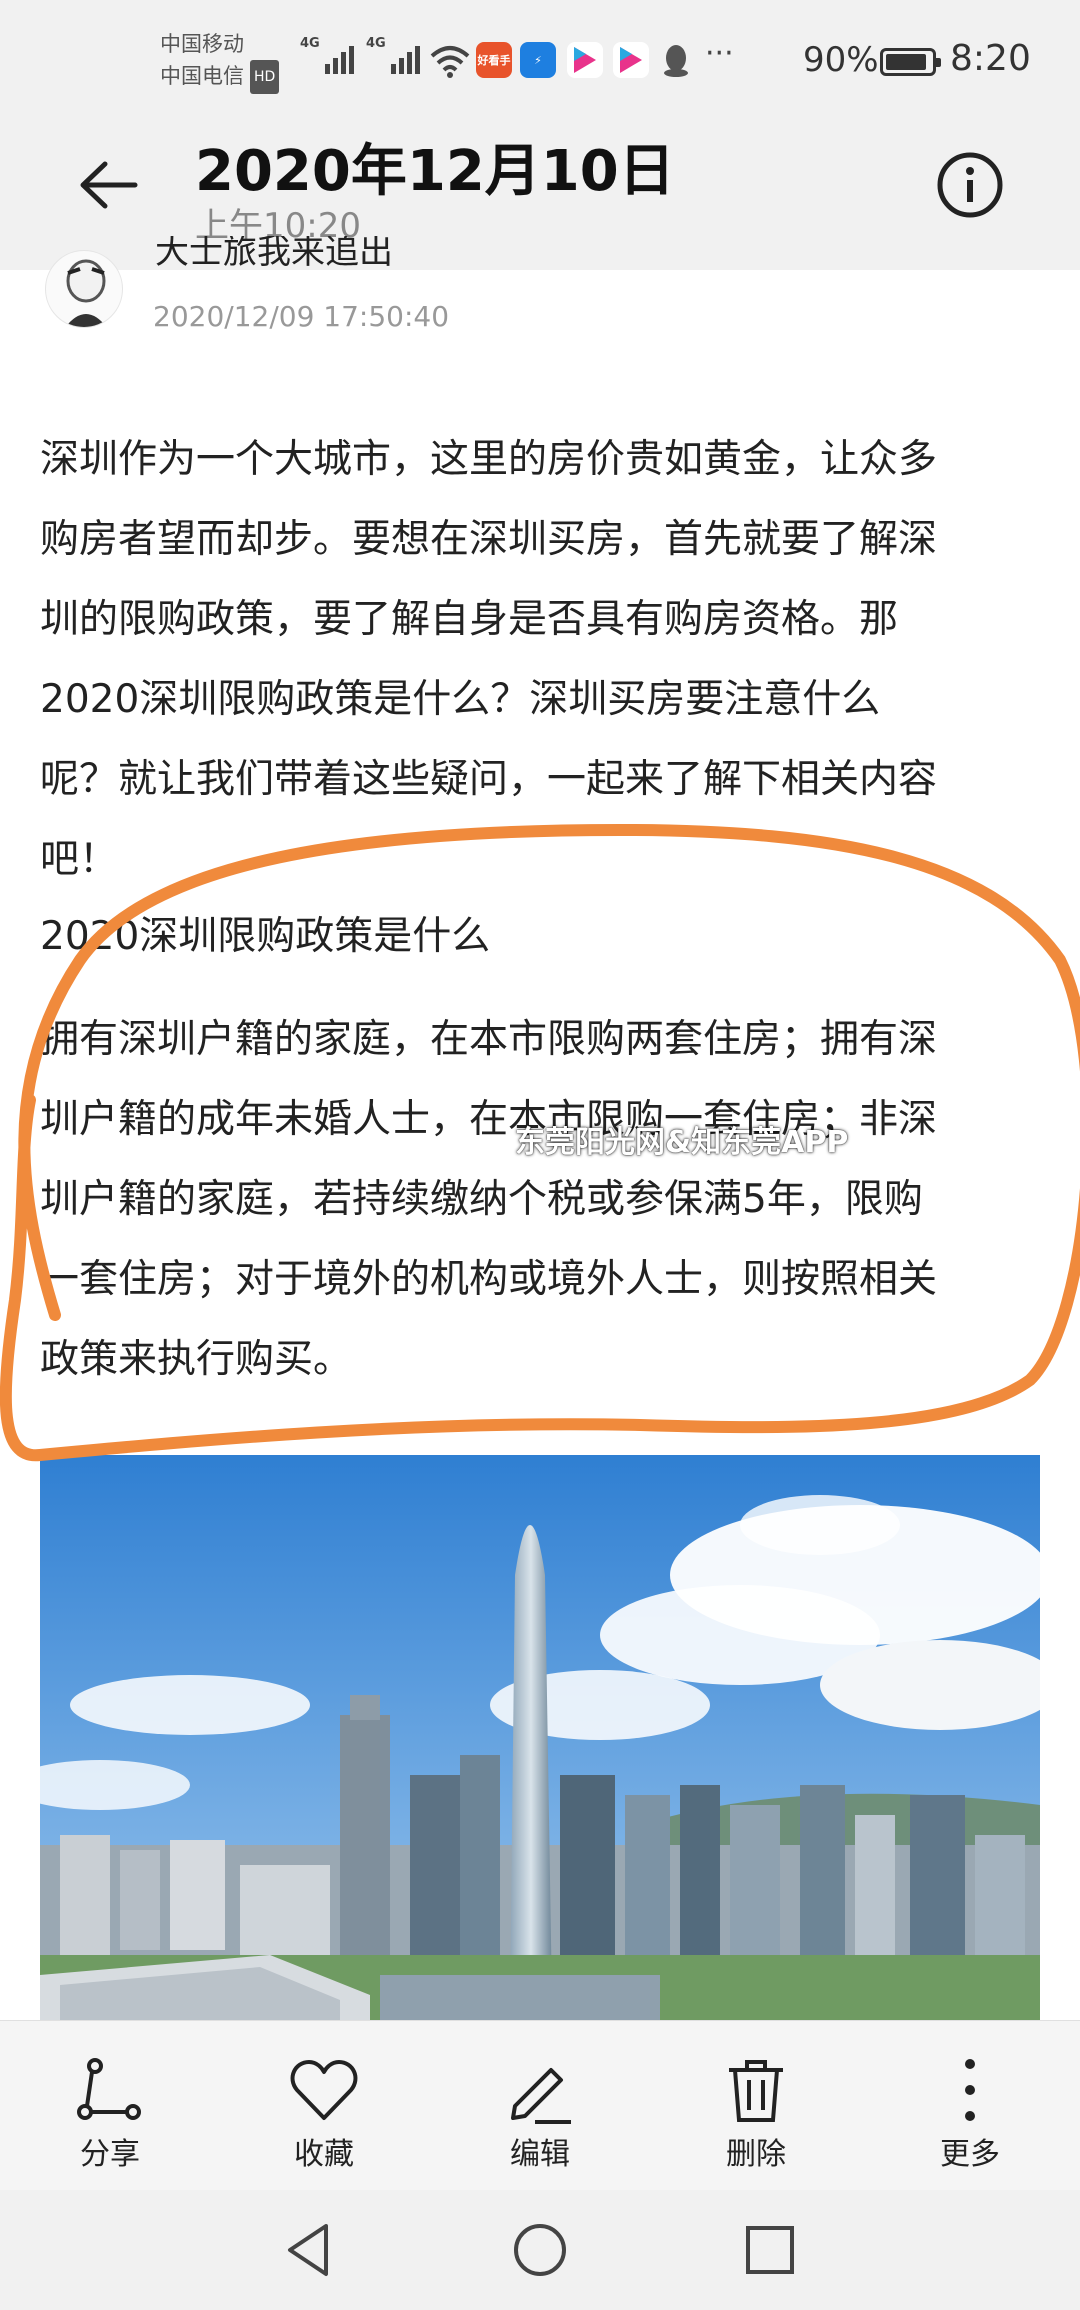  Describe the element at coordinates (481, 1199) in the screenshot. I see `policy-line: 圳户籍的家庭，若持续缴纳个税或参保满5年，限购` at that location.